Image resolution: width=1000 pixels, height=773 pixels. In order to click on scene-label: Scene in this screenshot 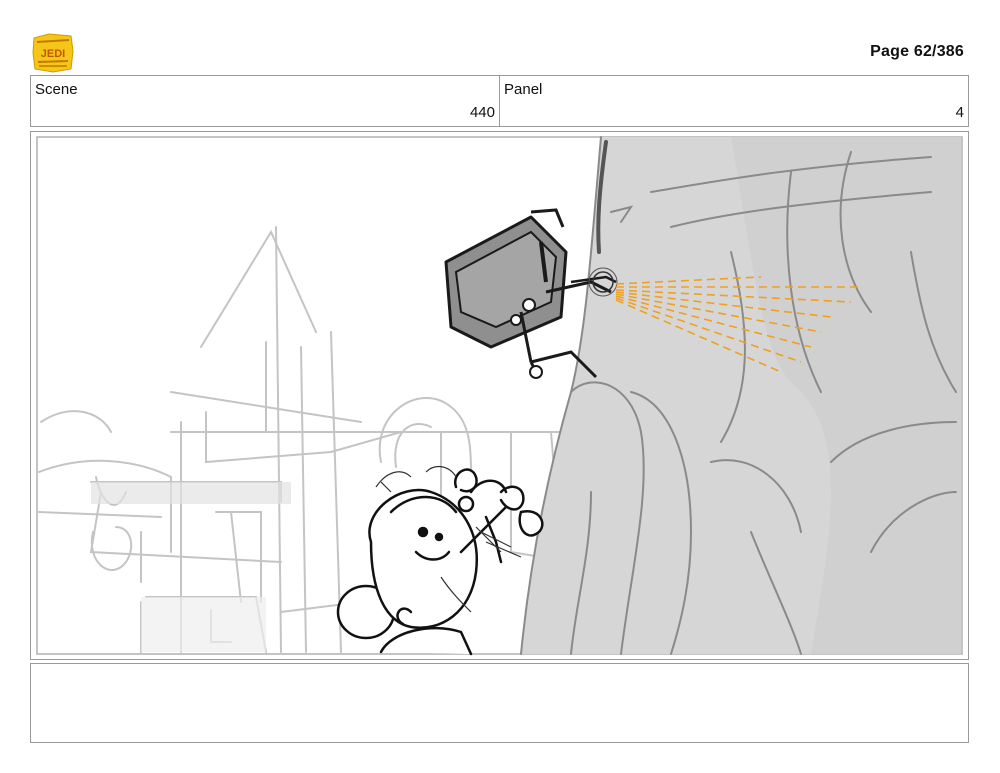, I will do `click(56, 89)`.